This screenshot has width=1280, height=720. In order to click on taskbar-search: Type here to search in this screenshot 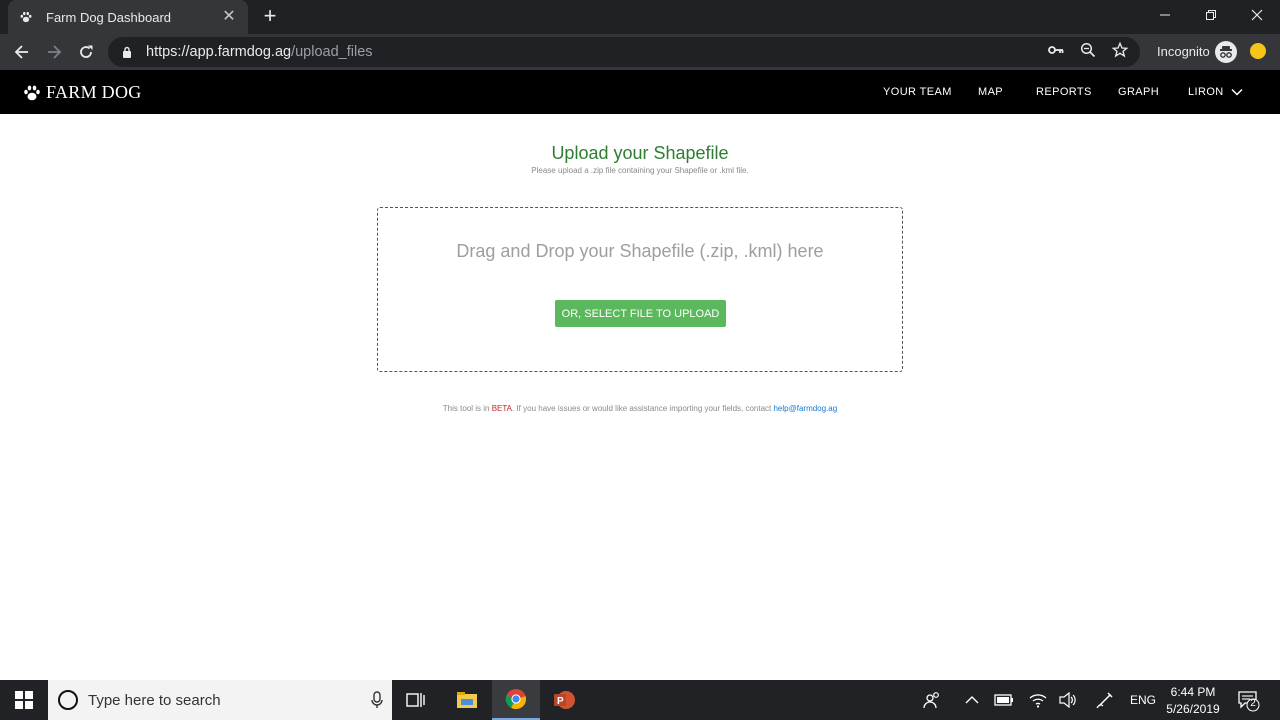, I will do `click(220, 700)`.